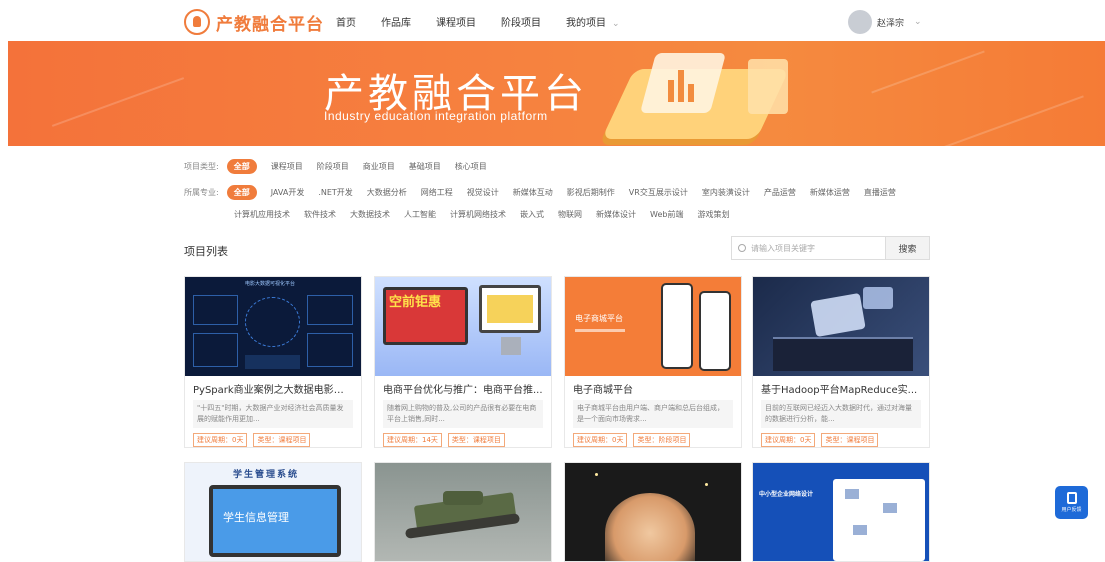  Describe the element at coordinates (320, 214) in the screenshot. I see `filter-major-option: 软件技术` at that location.